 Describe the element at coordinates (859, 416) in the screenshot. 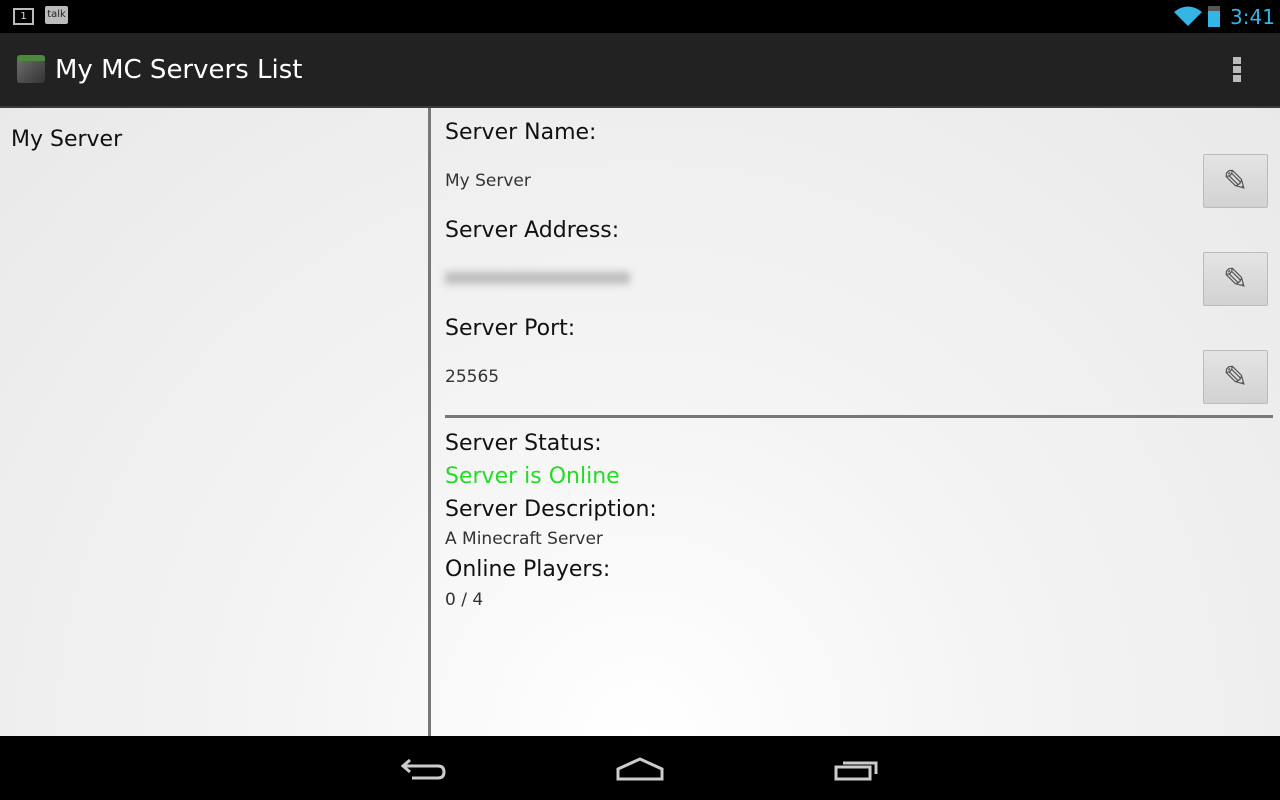

I see `section-divider` at that location.